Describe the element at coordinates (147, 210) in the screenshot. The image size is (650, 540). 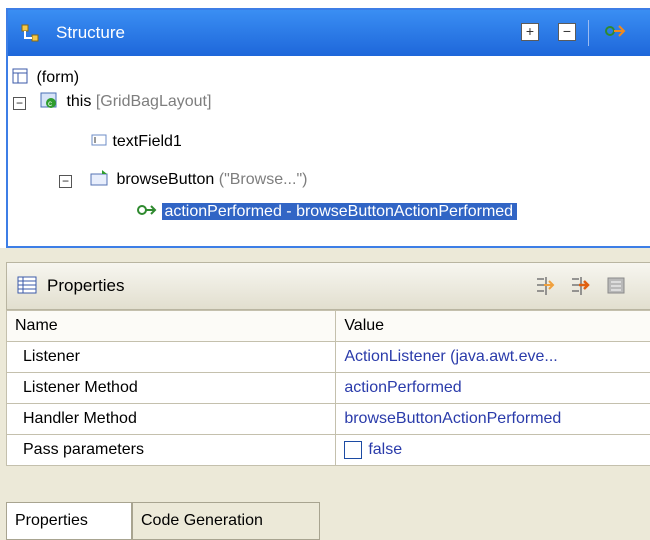
I see `event-icon` at that location.